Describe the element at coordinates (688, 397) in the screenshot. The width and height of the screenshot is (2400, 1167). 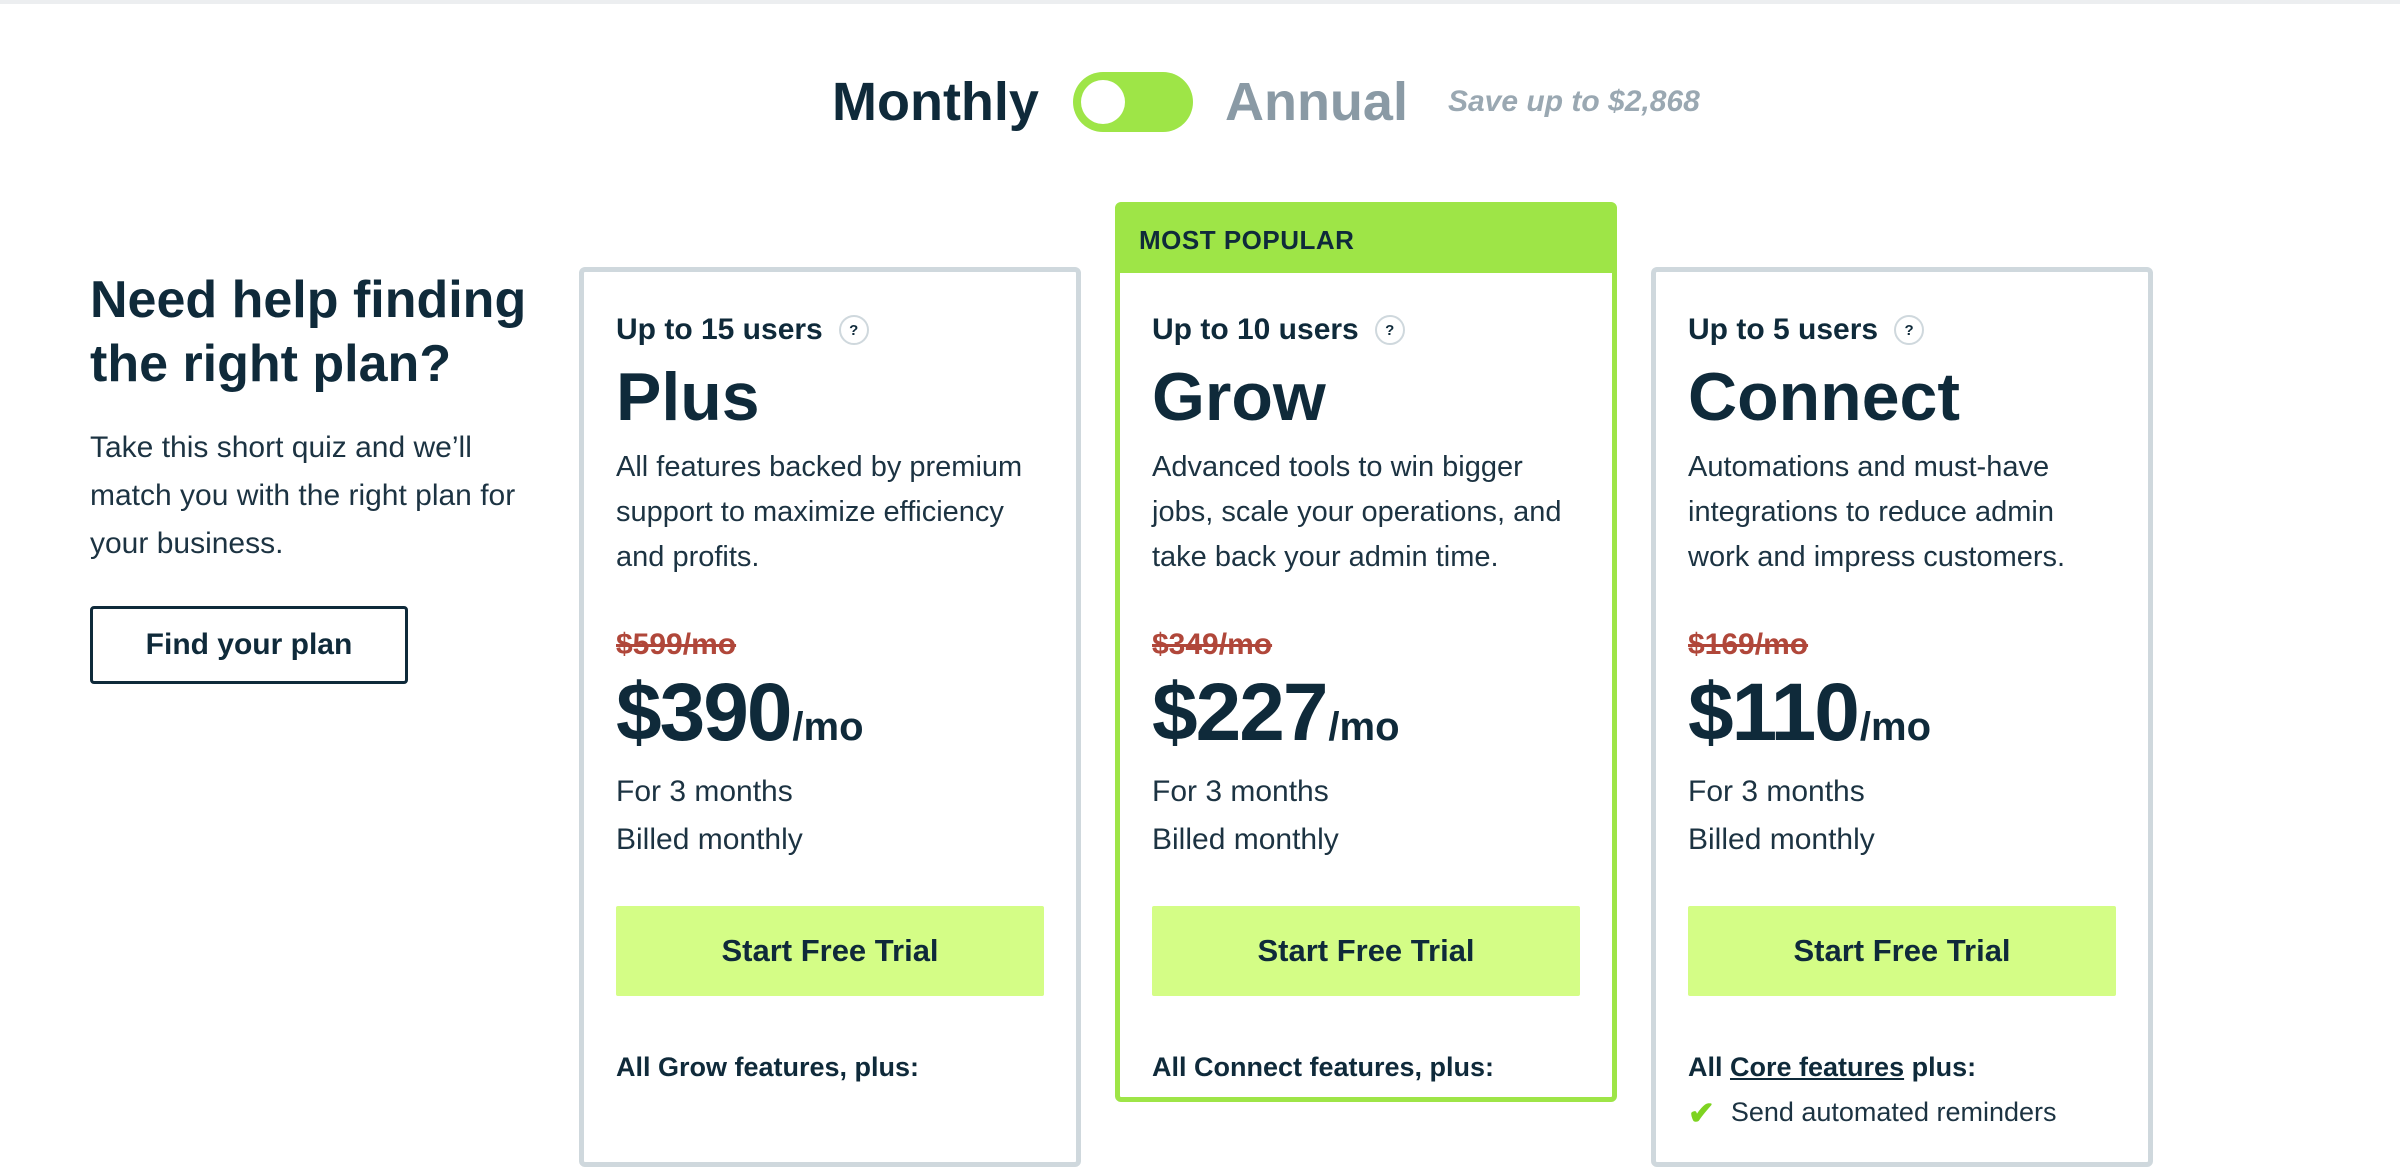
I see `plan-name: Plus` at that location.